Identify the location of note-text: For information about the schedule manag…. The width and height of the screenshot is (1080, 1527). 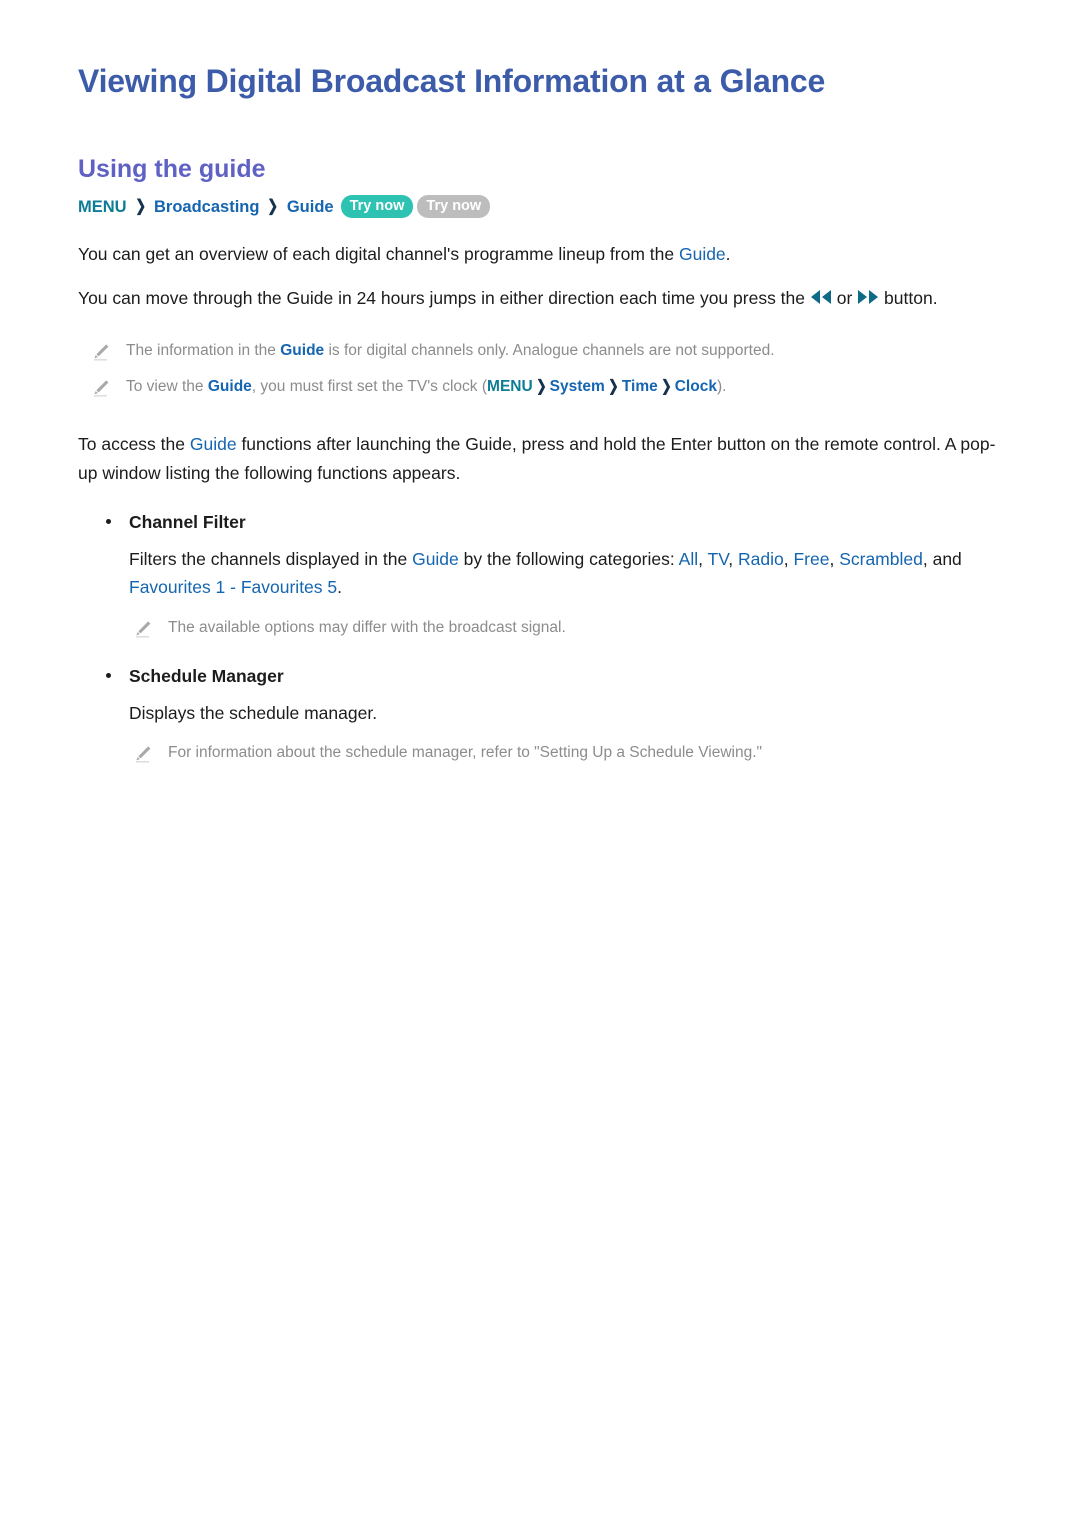
(465, 753).